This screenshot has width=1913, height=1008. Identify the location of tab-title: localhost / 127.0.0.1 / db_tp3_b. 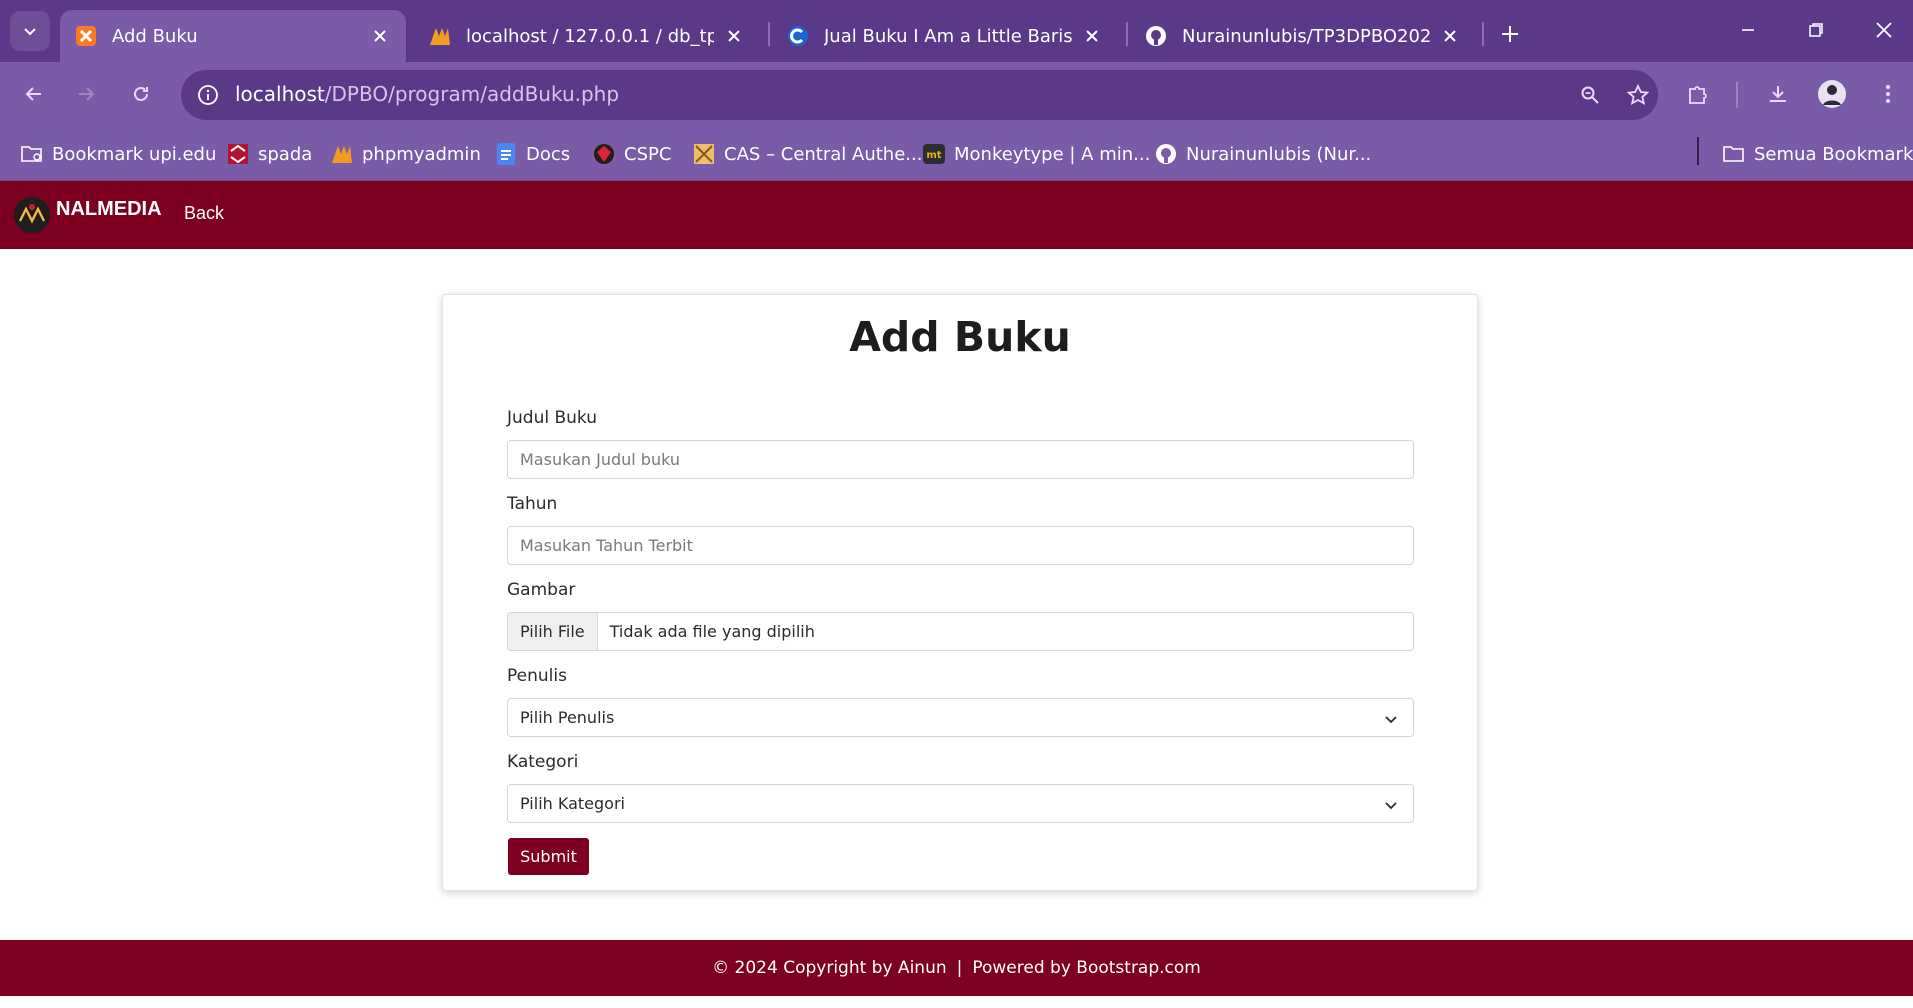
(590, 36).